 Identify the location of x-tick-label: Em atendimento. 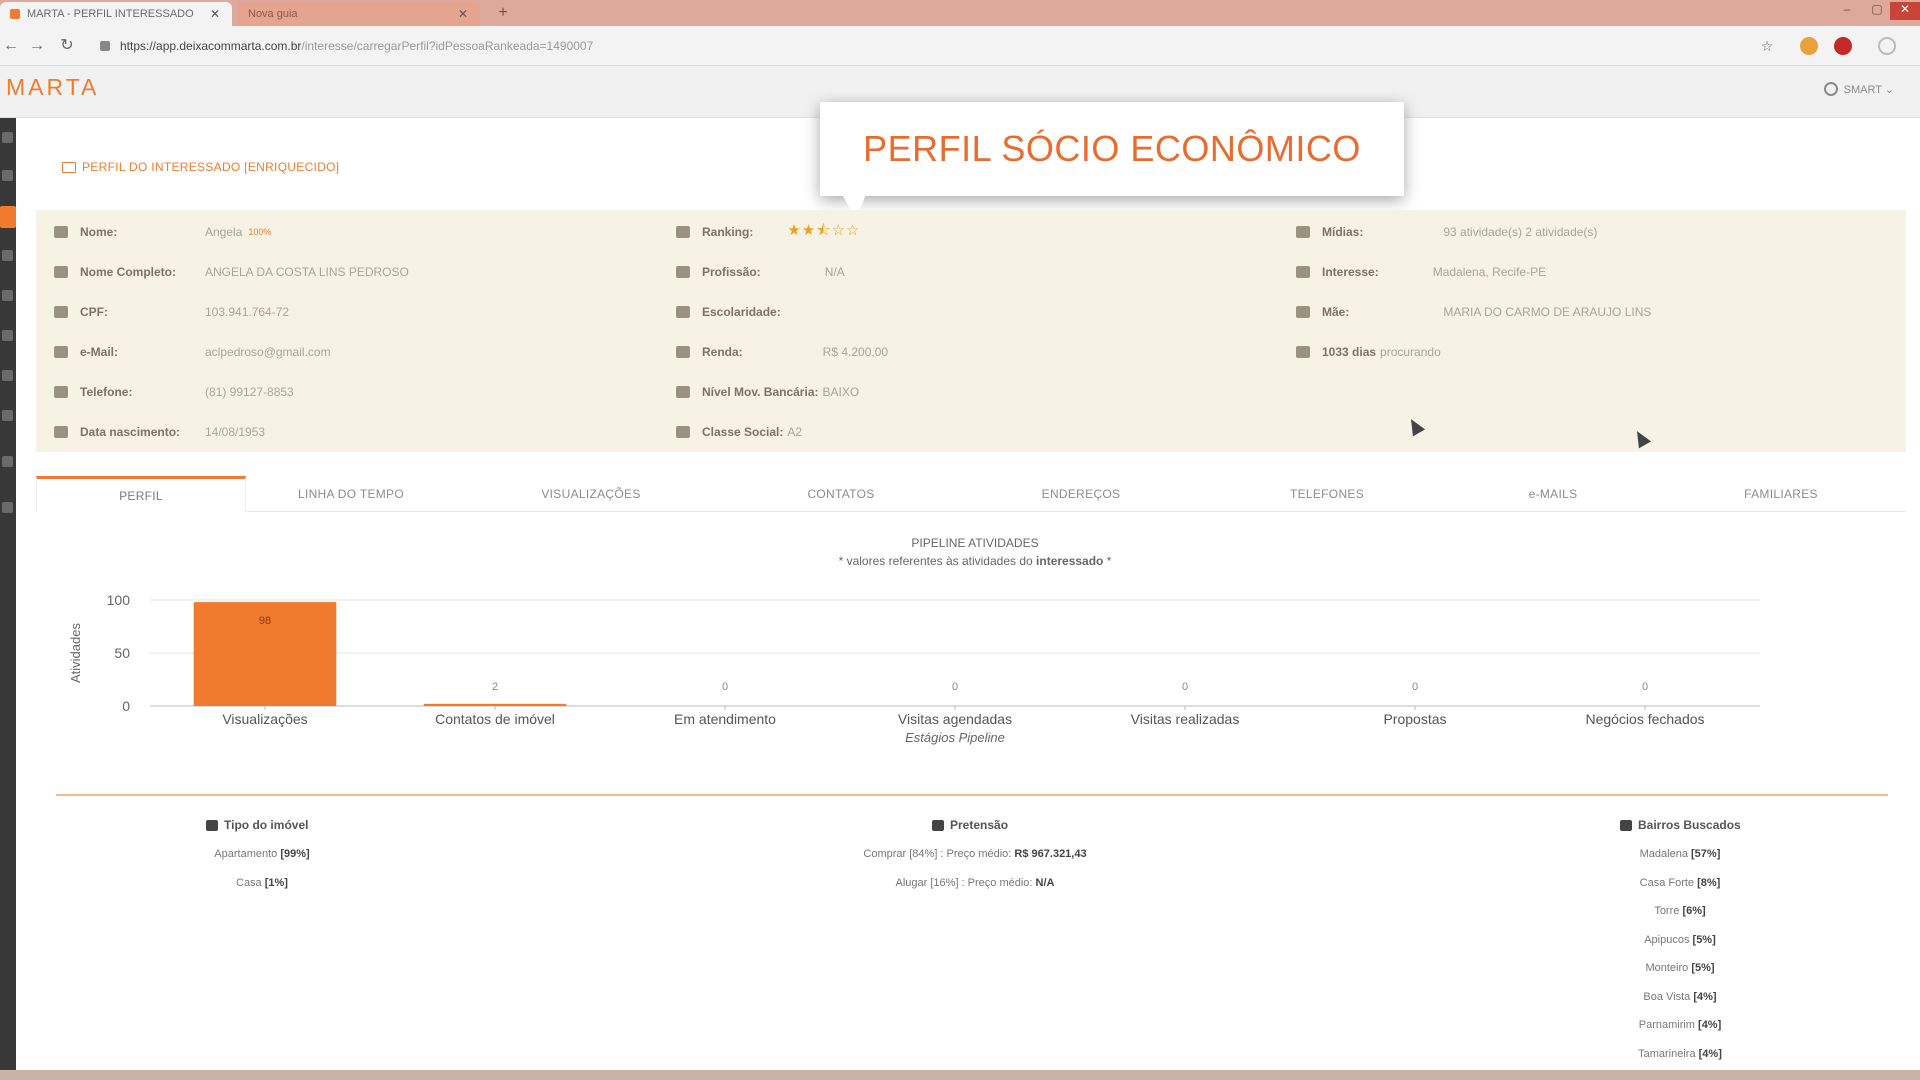
(725, 719).